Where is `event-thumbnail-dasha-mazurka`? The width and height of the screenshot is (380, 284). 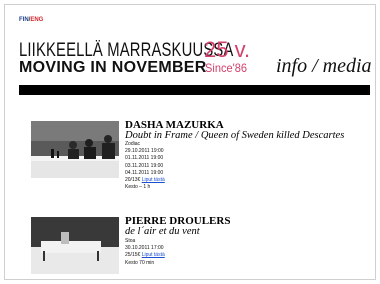 event-thumbnail-dasha-mazurka is located at coordinates (75, 149).